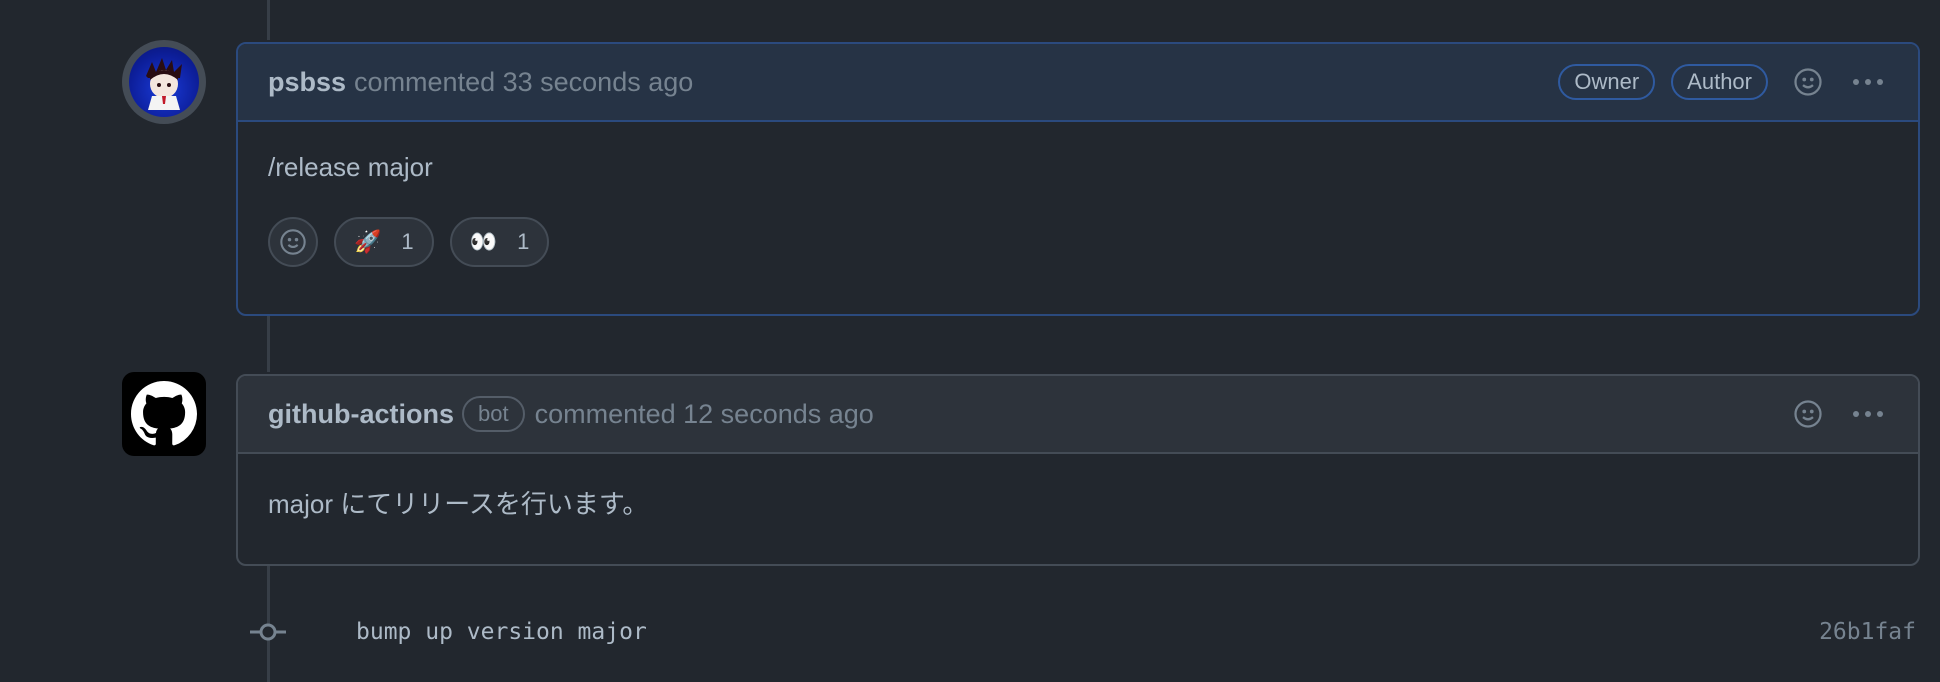 The height and width of the screenshot is (682, 1940). What do you see at coordinates (704, 414) in the screenshot?
I see `comment-timestamp: commented 12 seconds ago` at bounding box center [704, 414].